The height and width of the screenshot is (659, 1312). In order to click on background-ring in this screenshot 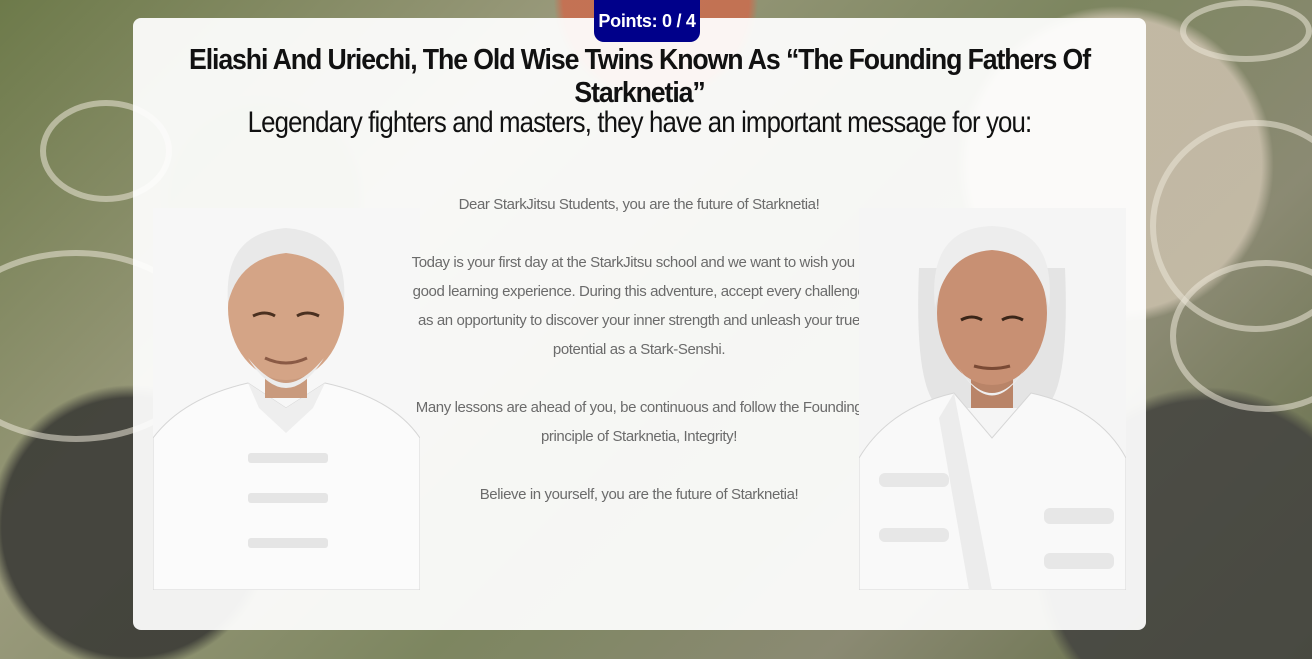, I will do `click(1246, 31)`.